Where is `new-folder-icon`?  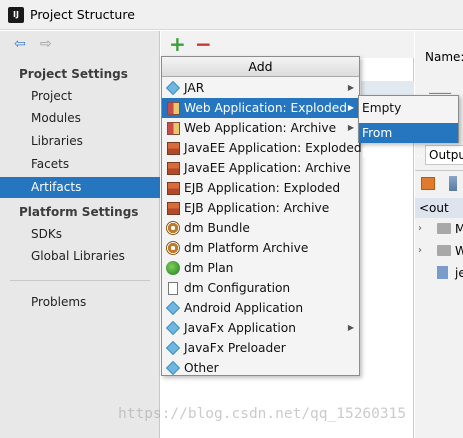 new-folder-icon is located at coordinates (428, 183).